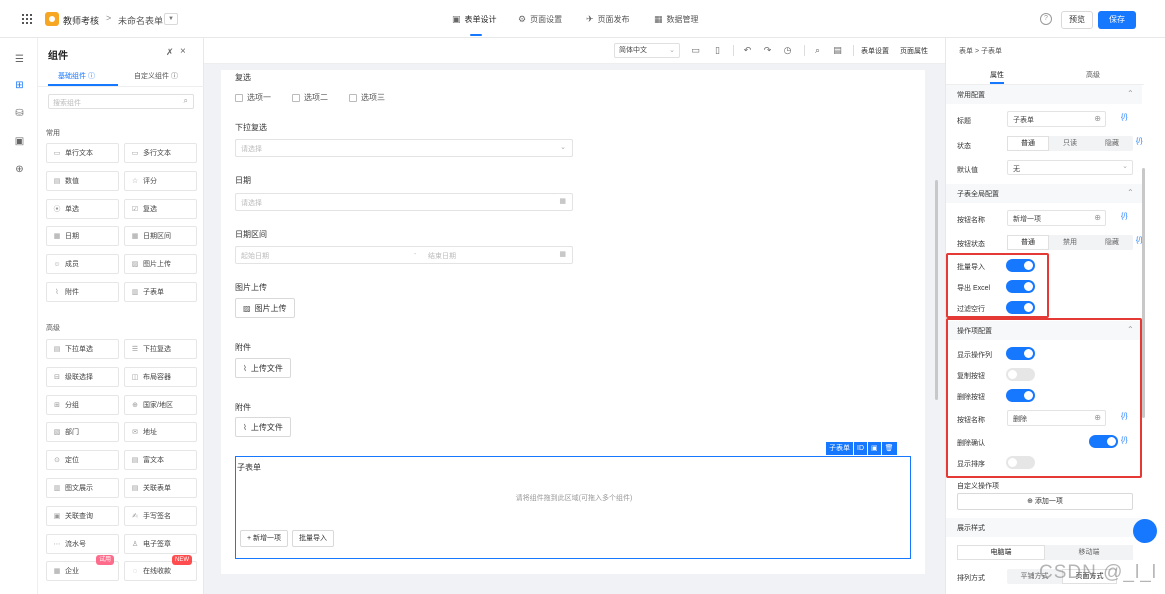 This screenshot has width=1165, height=594. Describe the element at coordinates (82, 292) in the screenshot. I see `component-common-10: ⌇ 附件` at that location.